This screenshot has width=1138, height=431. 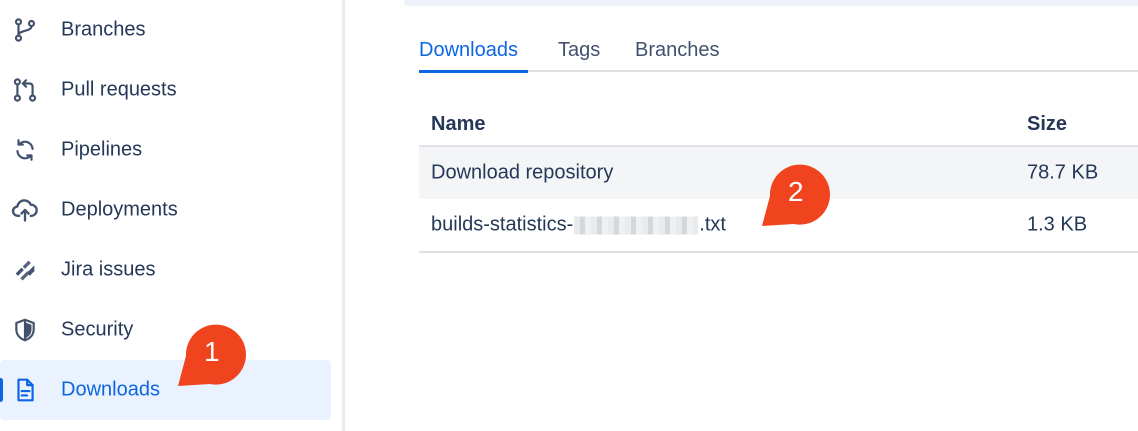 What do you see at coordinates (771, 3) in the screenshot?
I see `header-strip` at bounding box center [771, 3].